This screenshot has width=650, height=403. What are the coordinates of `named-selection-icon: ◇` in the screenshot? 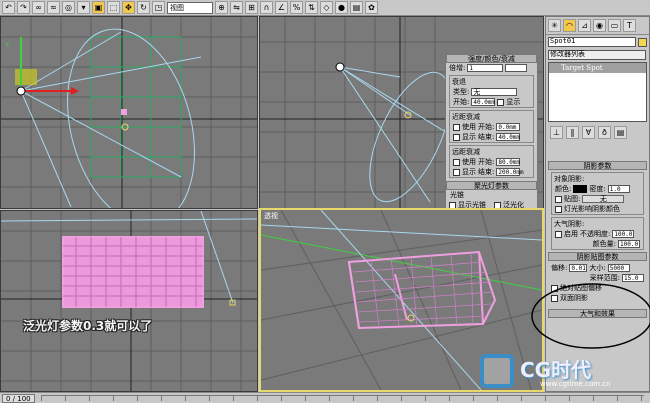 It's located at (326, 7).